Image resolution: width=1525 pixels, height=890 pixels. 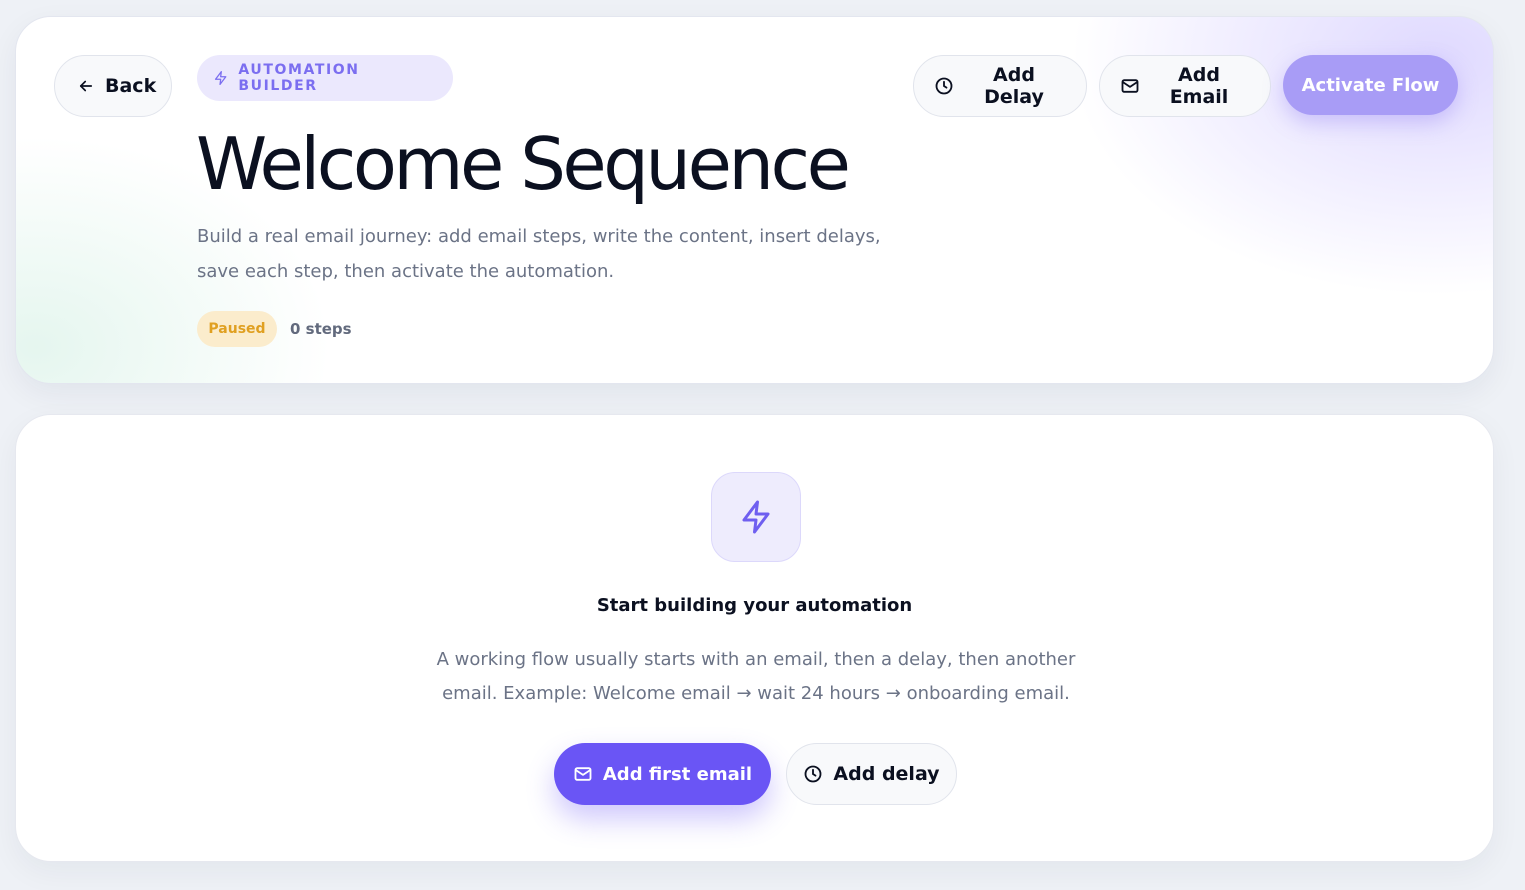 I want to click on add-email-button: Add Email, so click(x=1185, y=86).